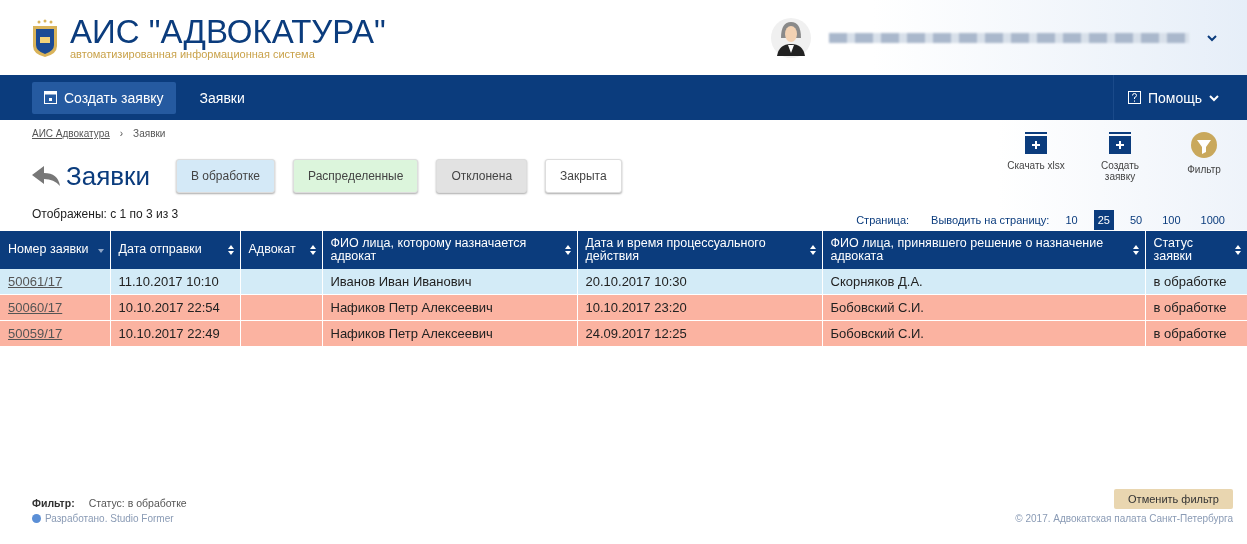  What do you see at coordinates (1120, 157) in the screenshot?
I see `action-button: Создать заявку` at bounding box center [1120, 157].